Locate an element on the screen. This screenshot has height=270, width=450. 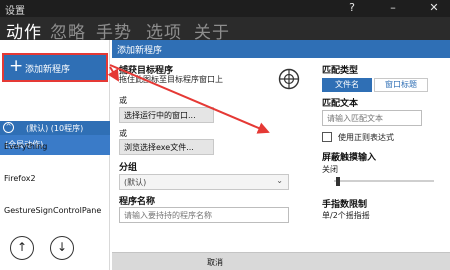
sidebar-item-gesturesign: GestureSignControlPane is located at coordinates (52, 210).